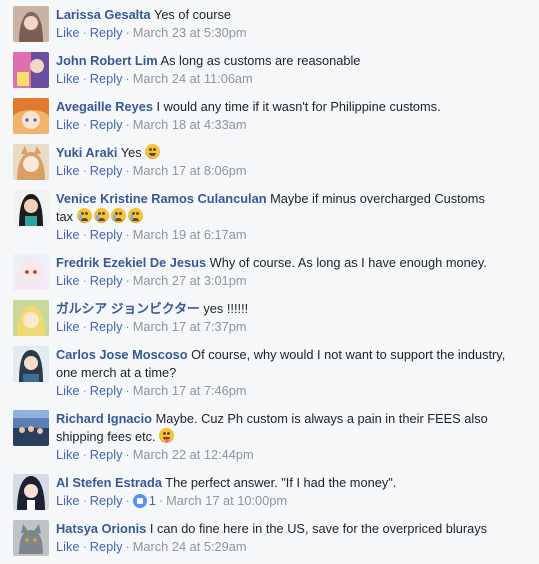 Image resolution: width=539 pixels, height=564 pixels. What do you see at coordinates (190, 390) in the screenshot?
I see `timestamp: March 17 at 7:46pm` at bounding box center [190, 390].